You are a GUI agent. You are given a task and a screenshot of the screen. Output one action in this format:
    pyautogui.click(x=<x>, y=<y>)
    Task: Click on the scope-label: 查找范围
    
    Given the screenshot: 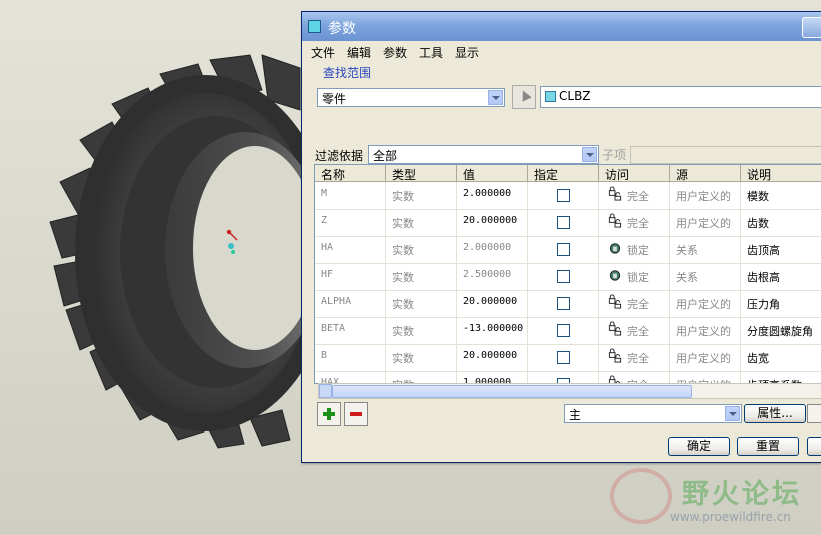 What is the action you would take?
    pyautogui.click(x=347, y=73)
    